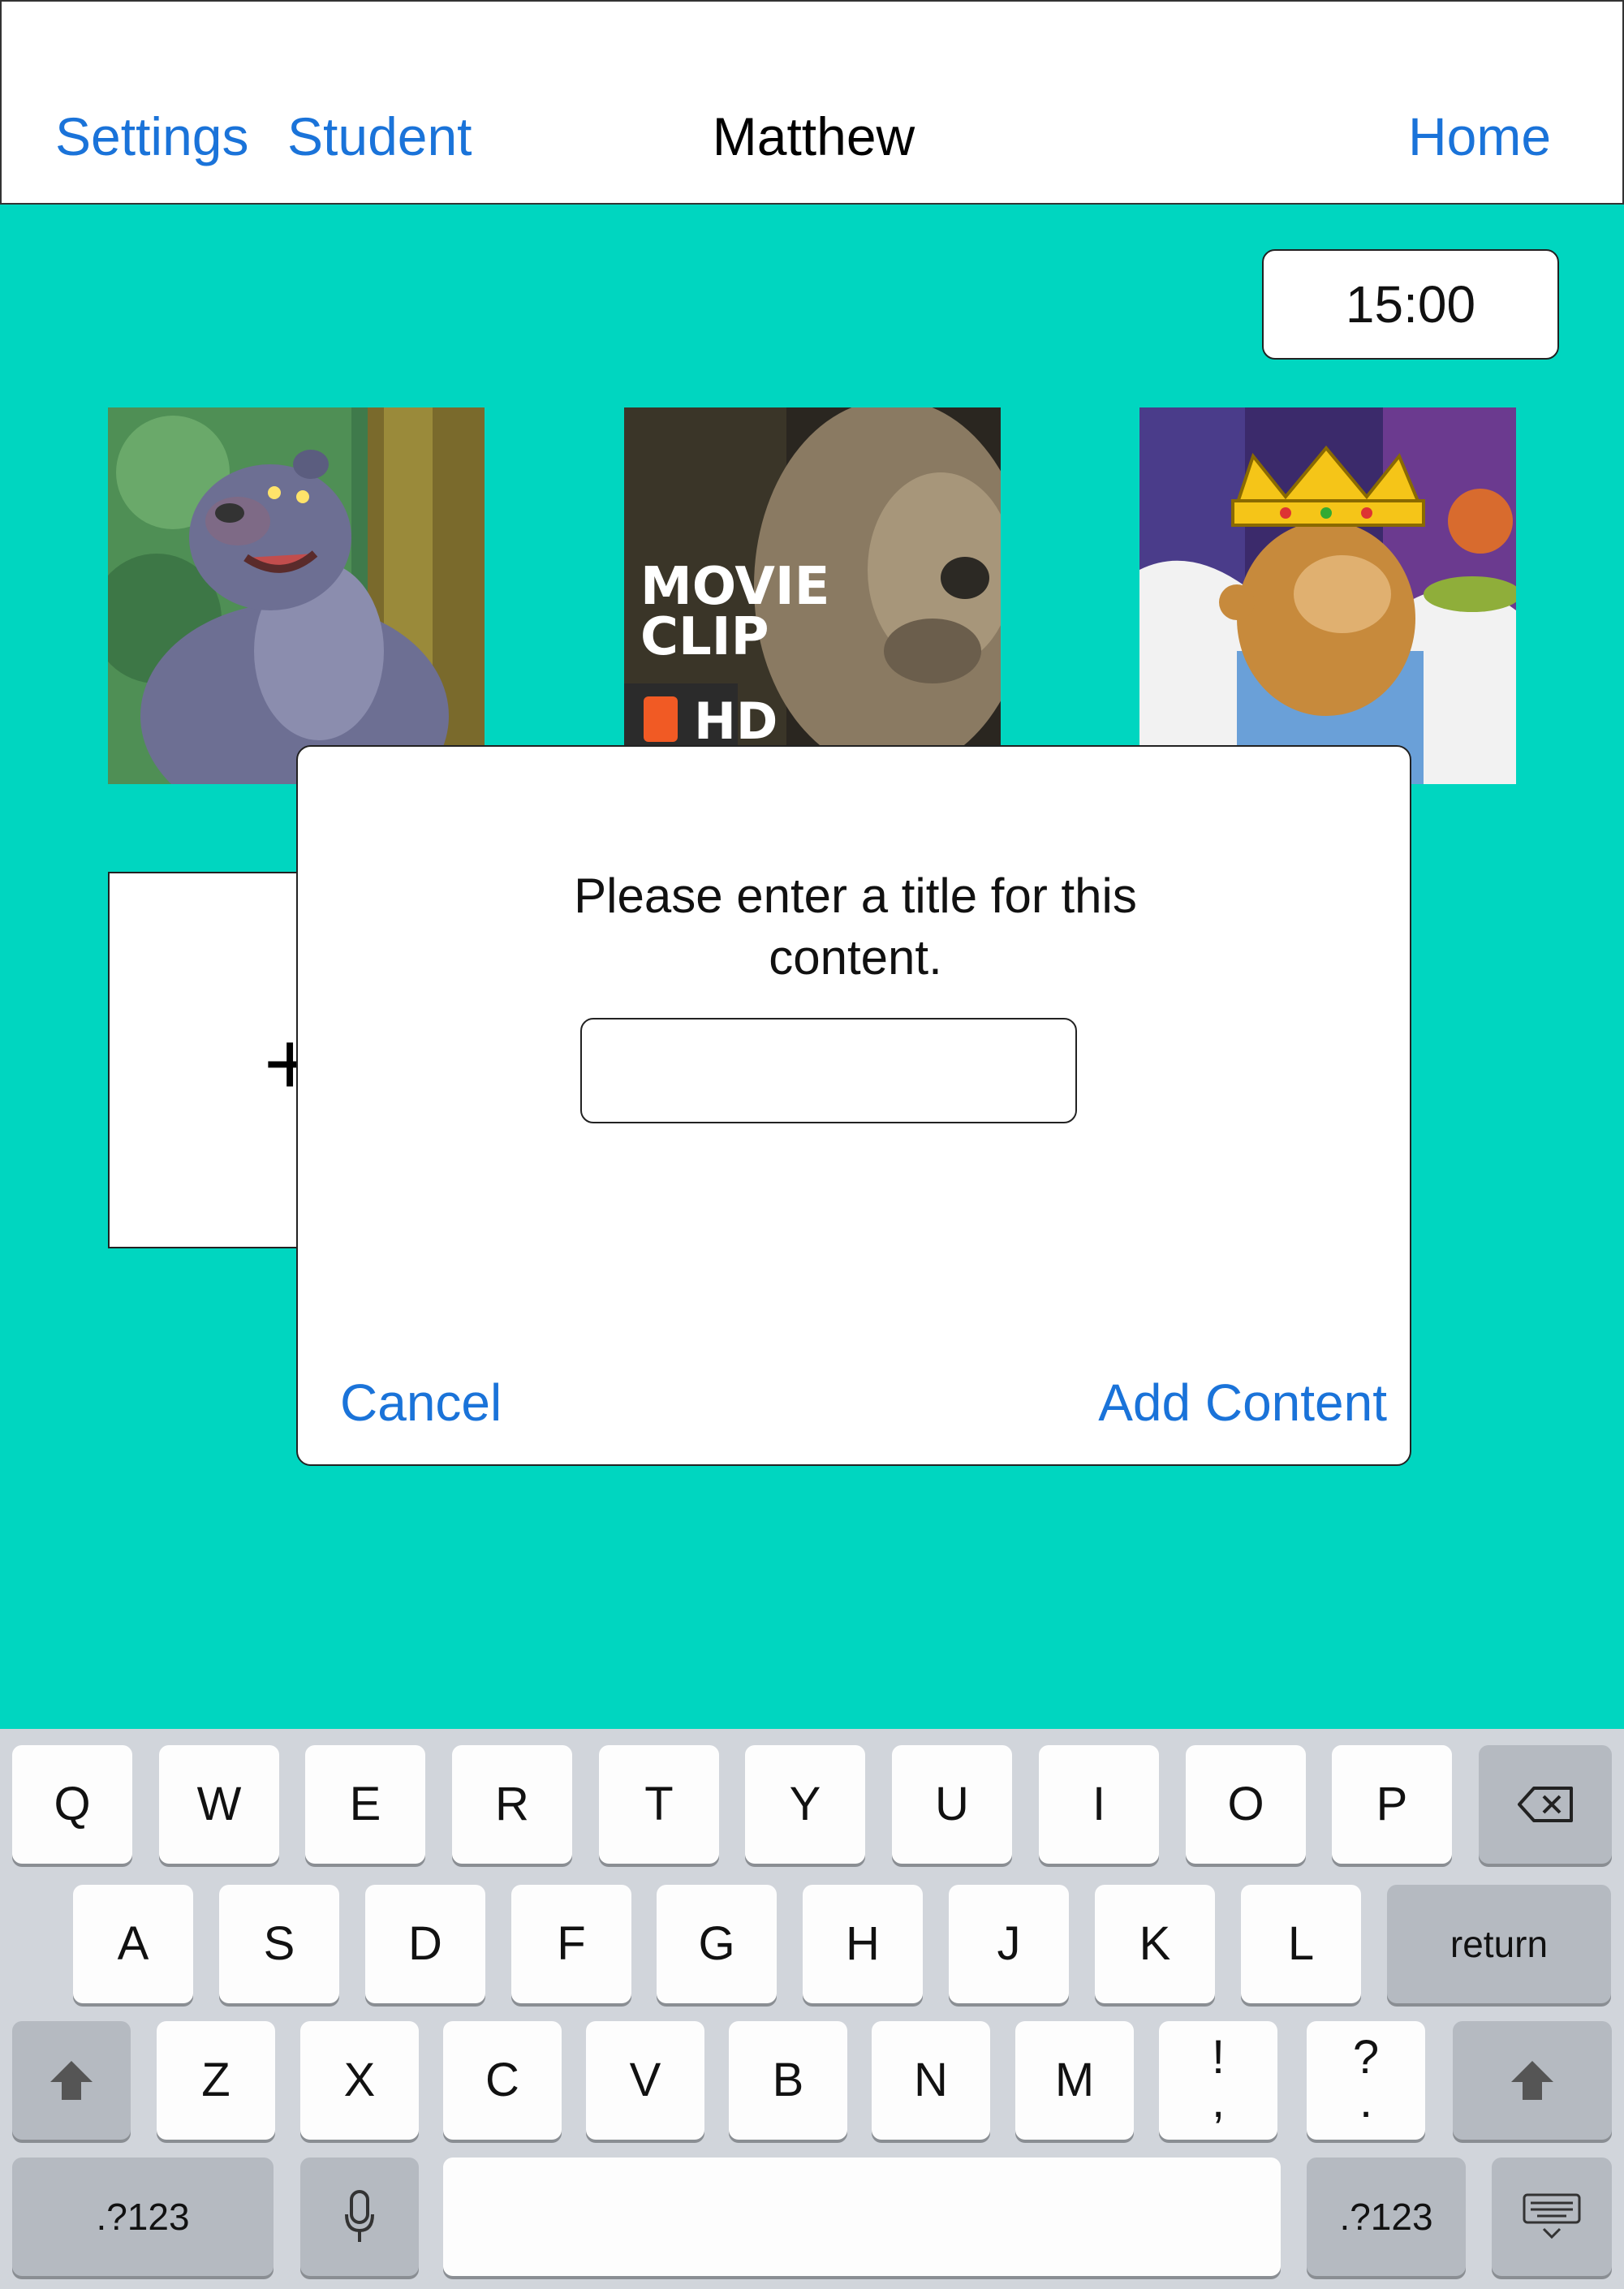  I want to click on backspace-key, so click(1546, 1804).